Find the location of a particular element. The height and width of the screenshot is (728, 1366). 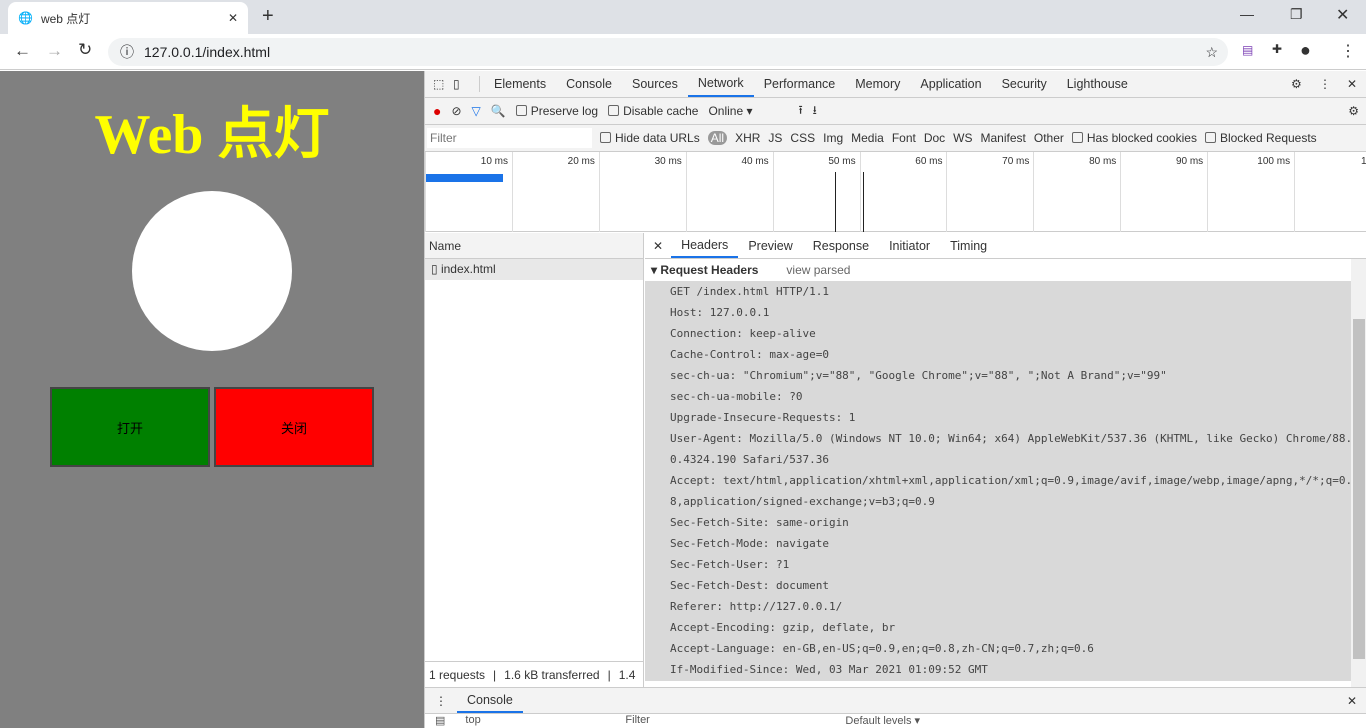

type-filter-css: CSS is located at coordinates (802, 138).